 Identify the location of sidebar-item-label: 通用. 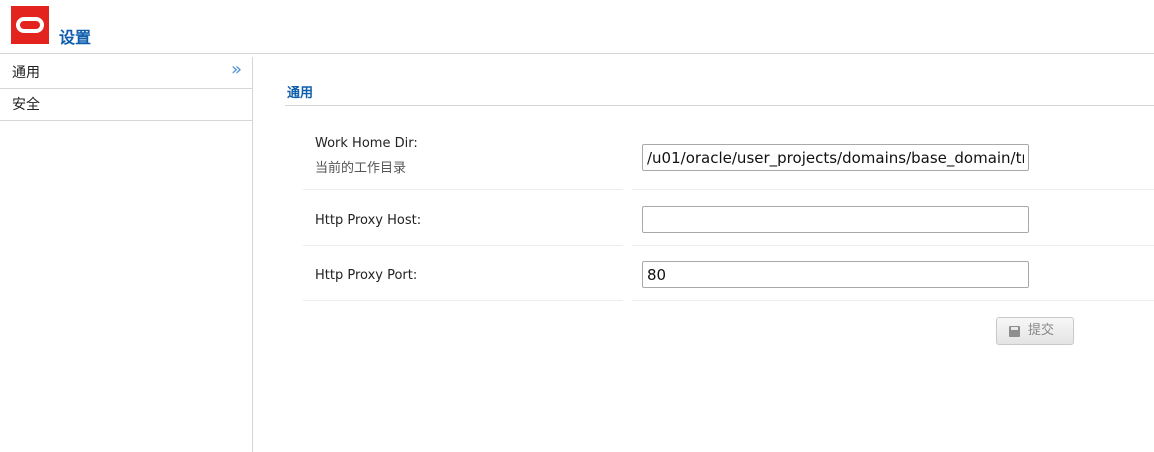
(26, 73).